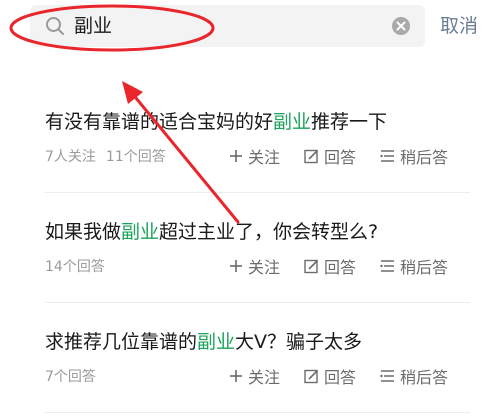 The image size is (500, 416). Describe the element at coordinates (121, 342) in the screenshot. I see `title-text: 求推荐几位靠谱的` at that location.